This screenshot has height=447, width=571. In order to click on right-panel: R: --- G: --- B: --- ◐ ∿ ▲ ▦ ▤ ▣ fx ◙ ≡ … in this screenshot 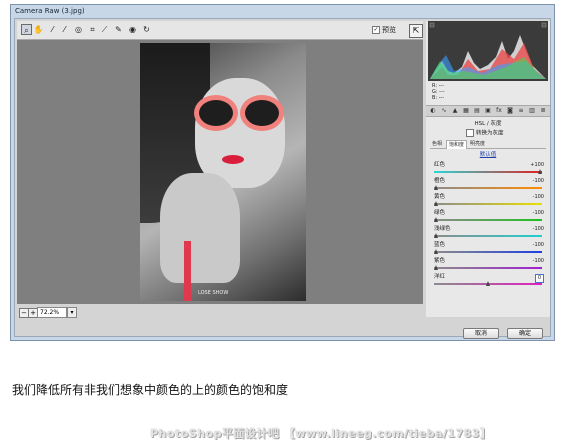, I will do `click(488, 169)`.